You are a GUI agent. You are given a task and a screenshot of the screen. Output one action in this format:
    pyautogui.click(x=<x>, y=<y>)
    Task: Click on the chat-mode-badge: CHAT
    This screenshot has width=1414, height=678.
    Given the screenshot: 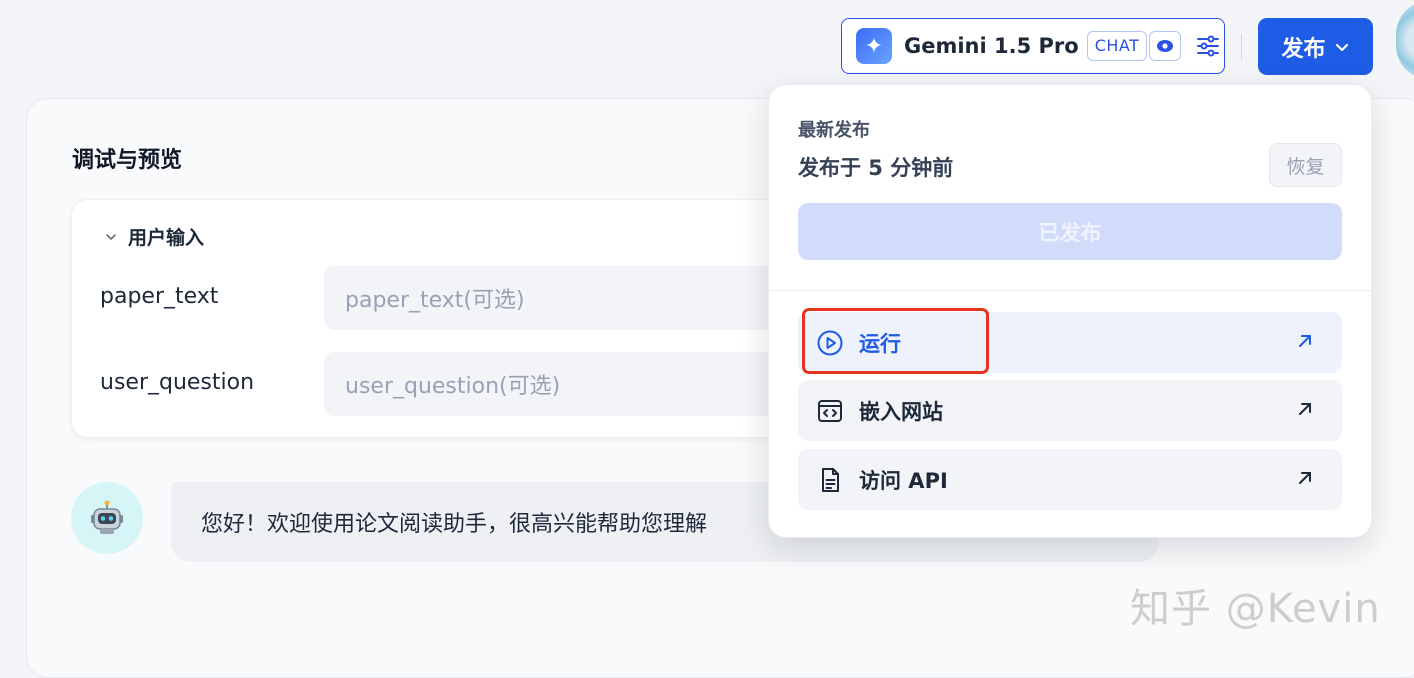 What is the action you would take?
    pyautogui.click(x=1117, y=46)
    